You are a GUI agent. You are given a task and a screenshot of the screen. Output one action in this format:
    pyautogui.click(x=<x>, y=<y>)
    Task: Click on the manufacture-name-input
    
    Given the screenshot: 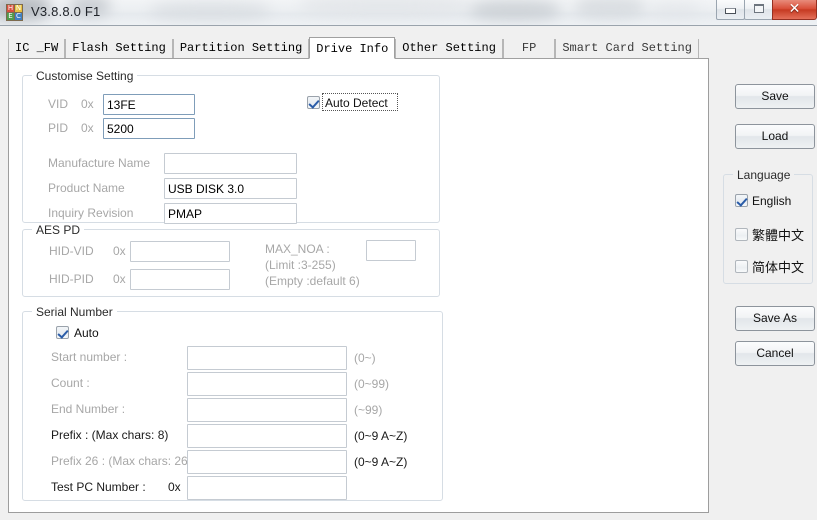 What is the action you would take?
    pyautogui.click(x=230, y=163)
    